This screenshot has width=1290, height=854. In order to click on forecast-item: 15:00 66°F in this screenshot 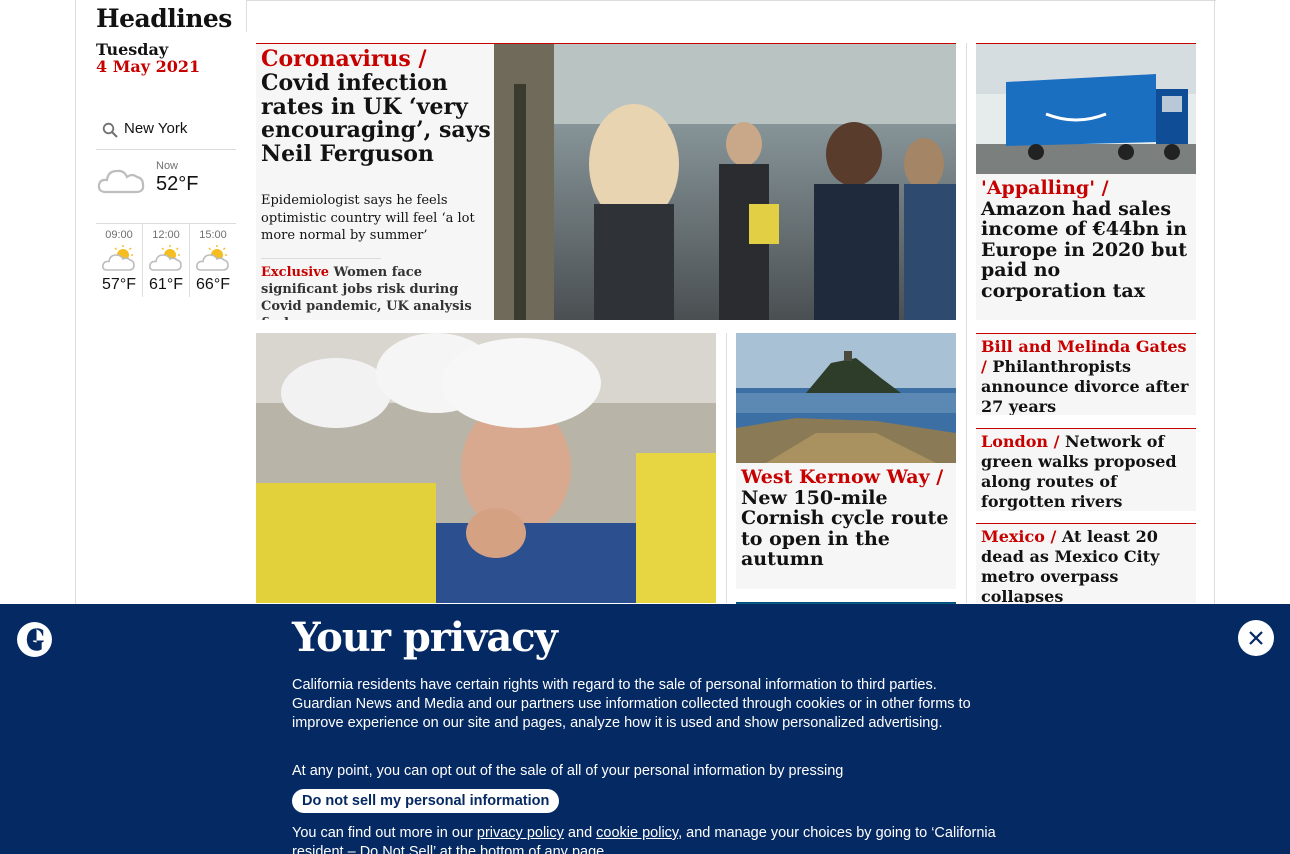, I will do `click(213, 260)`.